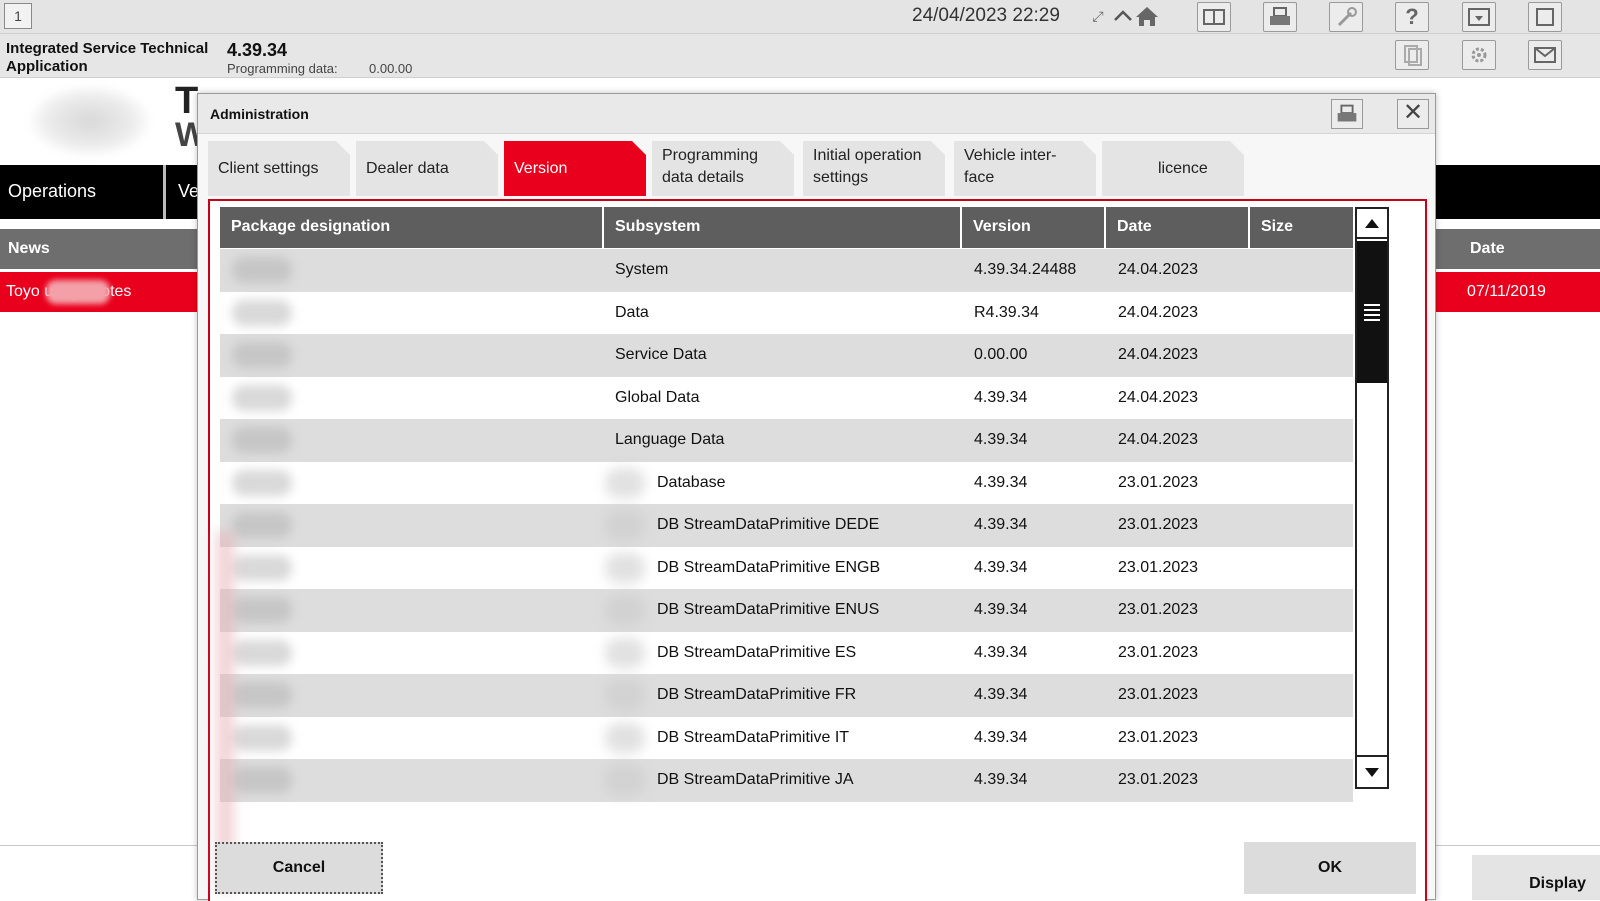  Describe the element at coordinates (1280, 17) in the screenshot. I see `print-icon` at that location.